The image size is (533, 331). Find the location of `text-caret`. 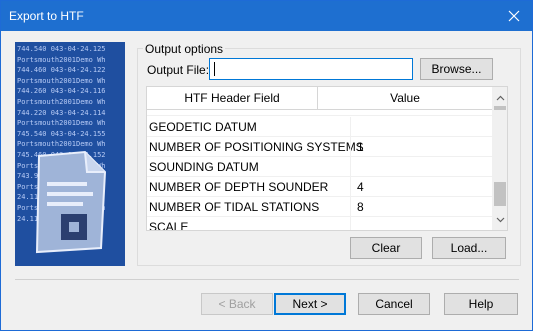

text-caret is located at coordinates (214, 69).